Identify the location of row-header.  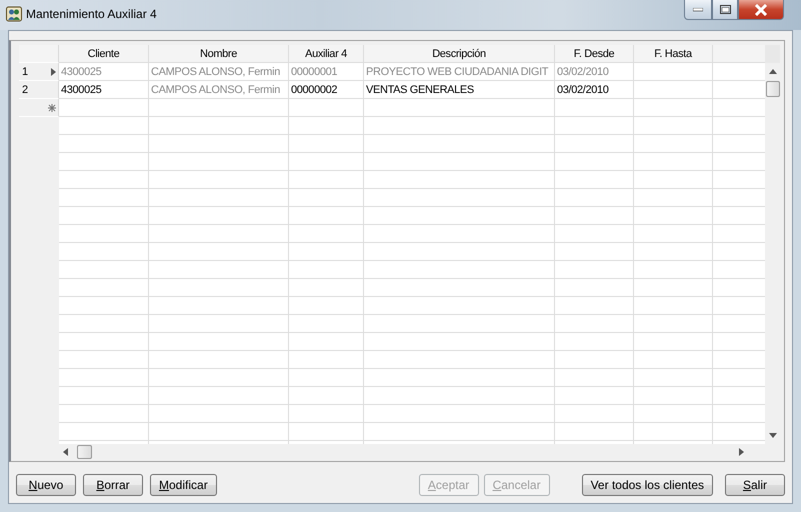
(39, 108).